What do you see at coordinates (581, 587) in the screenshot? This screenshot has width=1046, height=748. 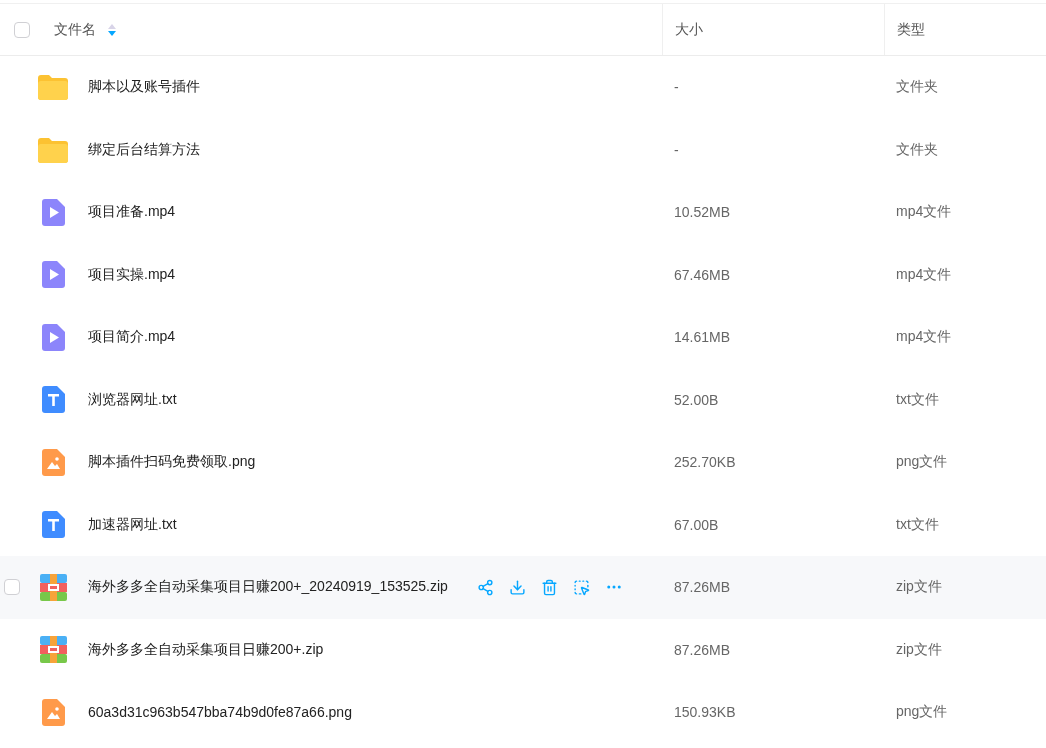 I see `rename-icon` at bounding box center [581, 587].